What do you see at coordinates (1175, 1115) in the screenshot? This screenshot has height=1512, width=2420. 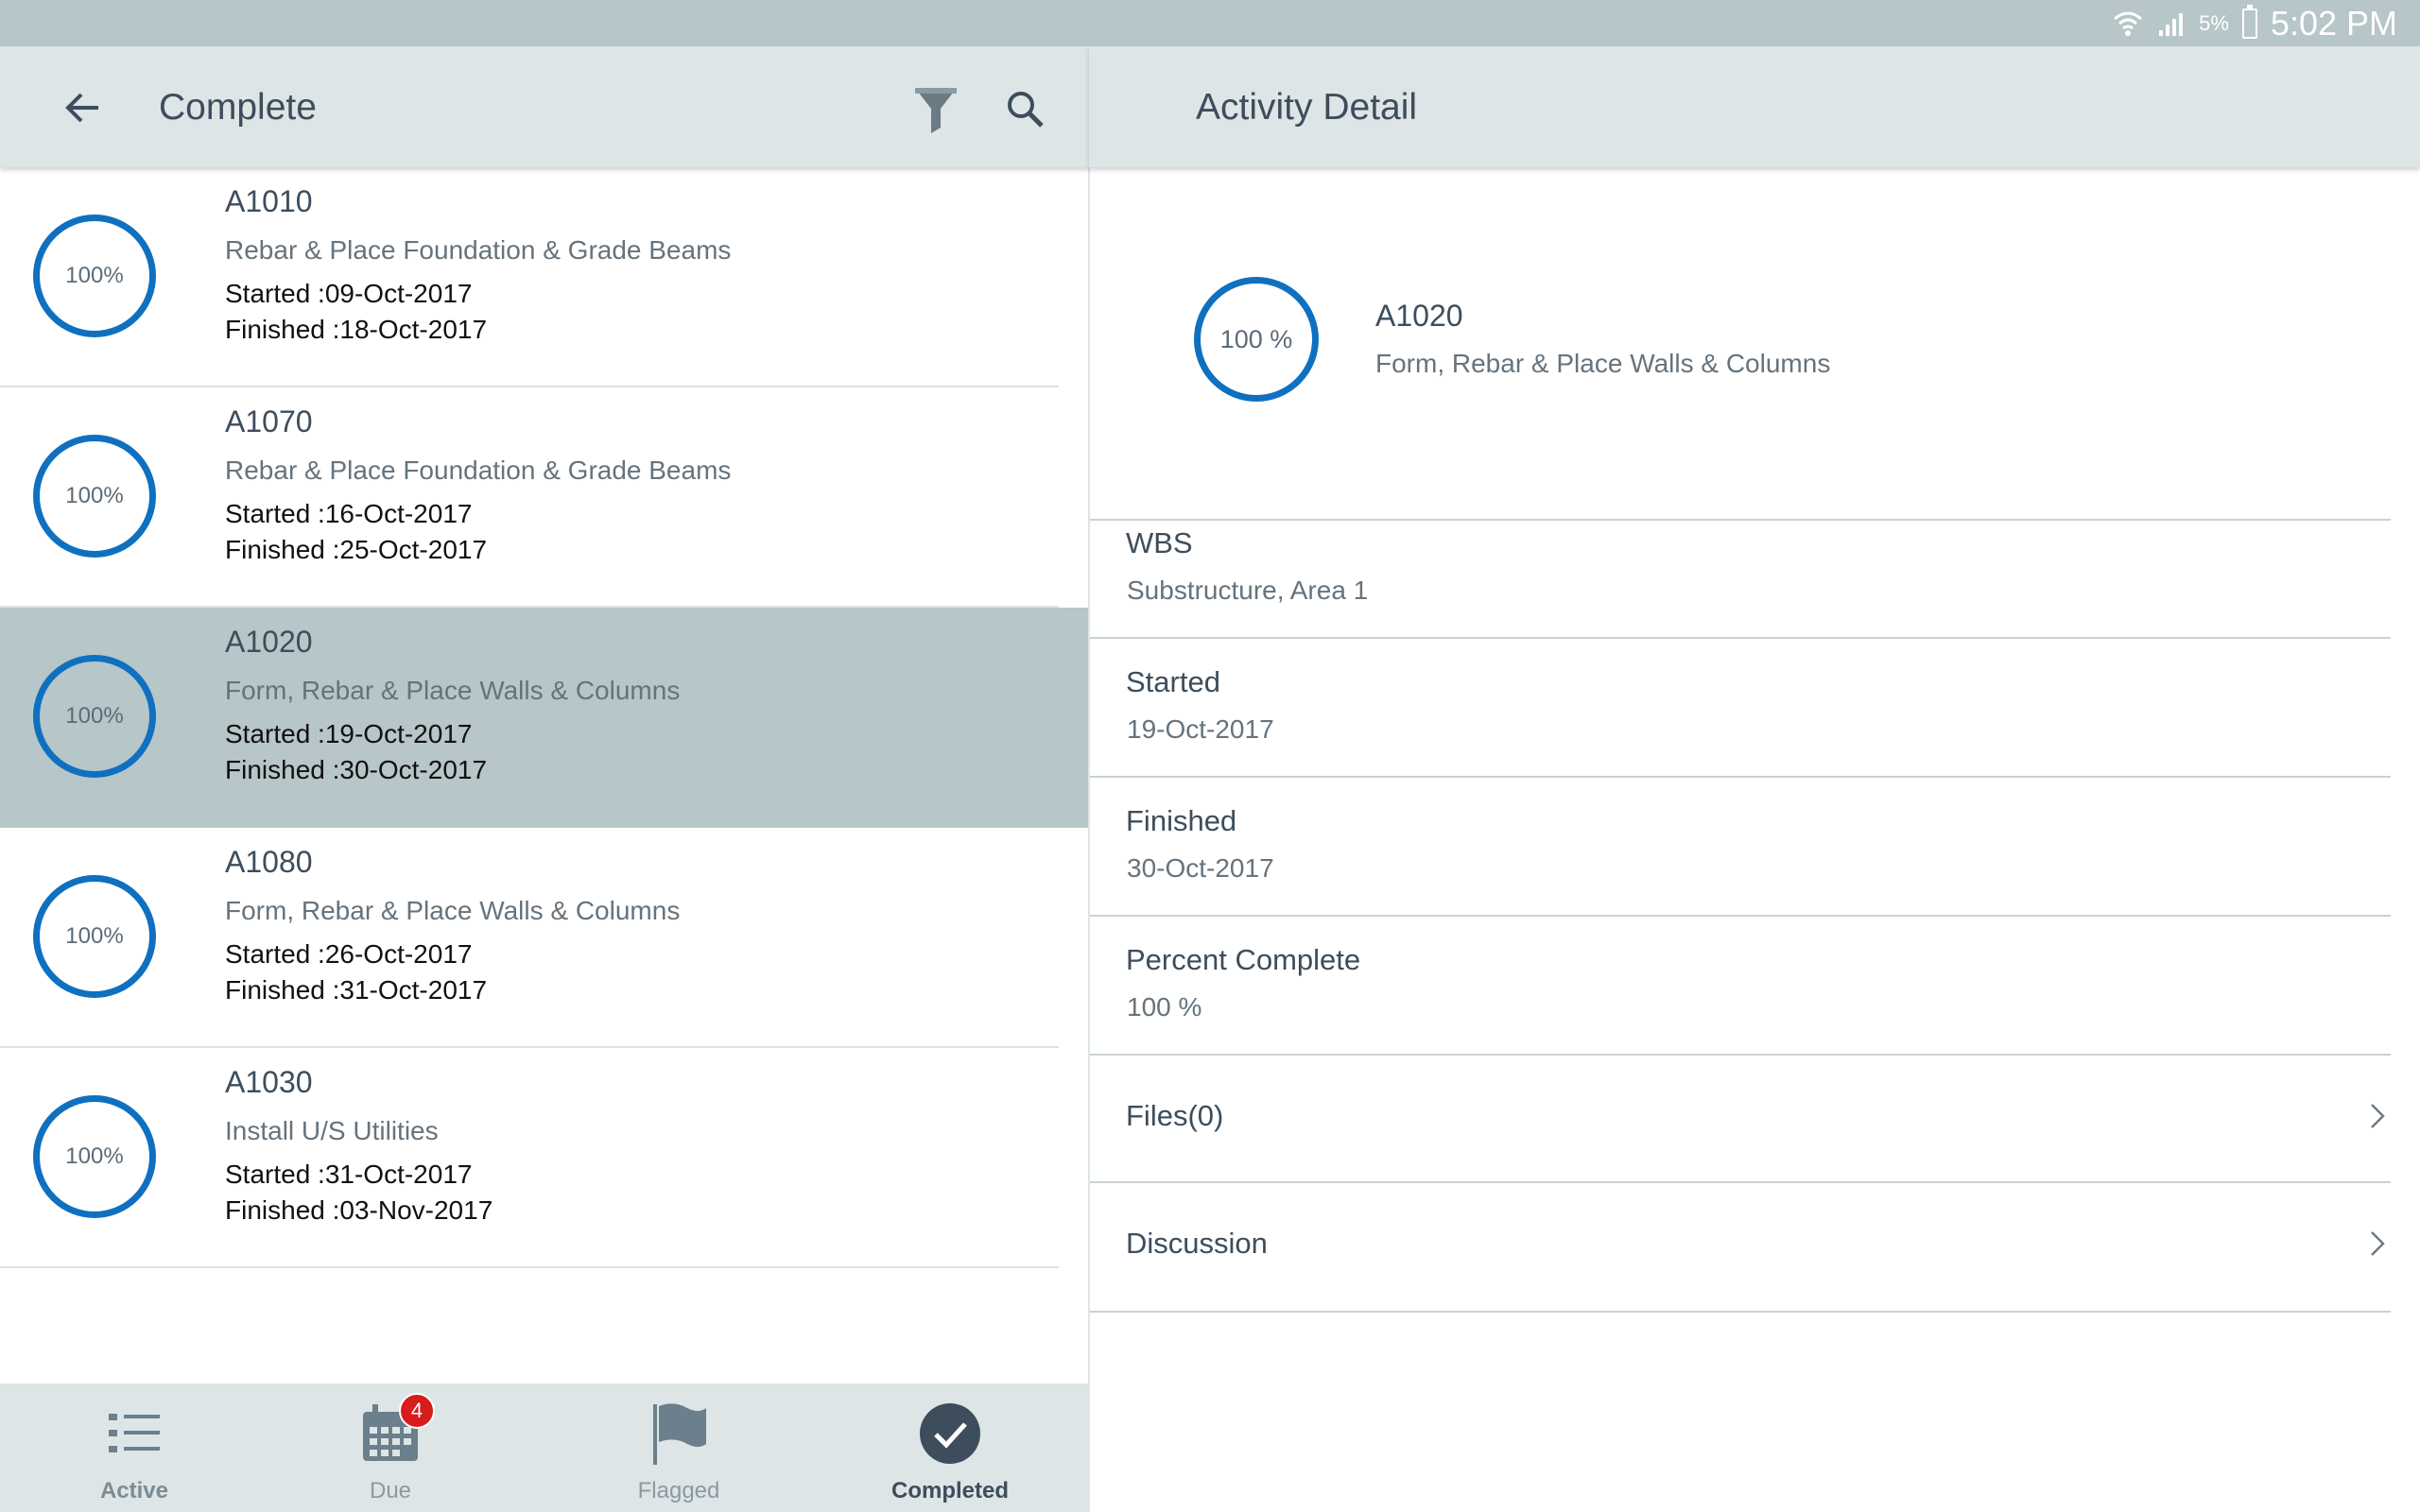 I see `files-label: Files(0)` at bounding box center [1175, 1115].